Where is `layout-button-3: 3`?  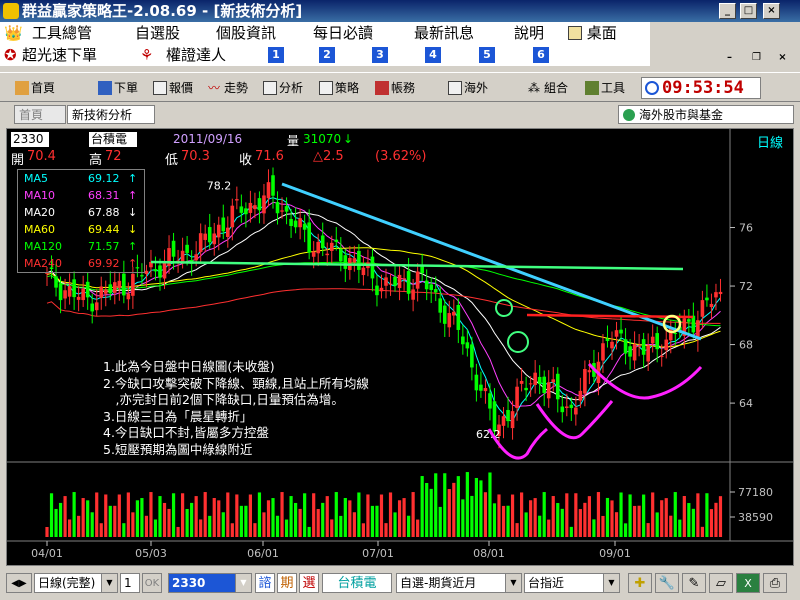 layout-button-3: 3 is located at coordinates (380, 55).